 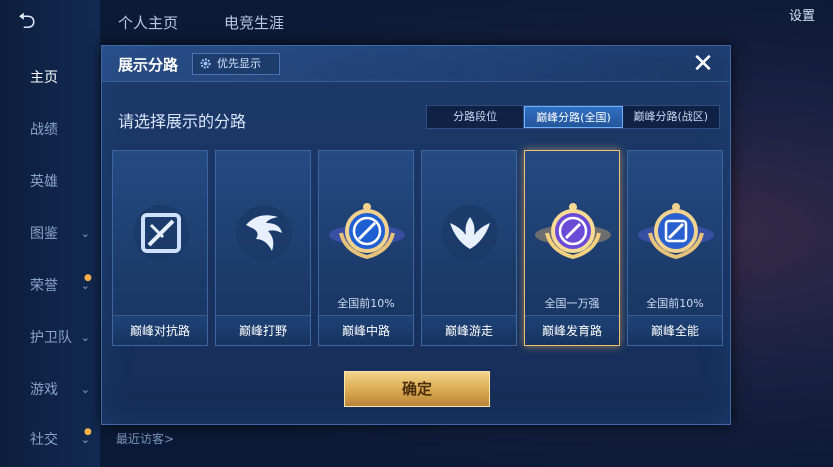 What do you see at coordinates (470, 233) in the screenshot?
I see `wings-icon` at bounding box center [470, 233].